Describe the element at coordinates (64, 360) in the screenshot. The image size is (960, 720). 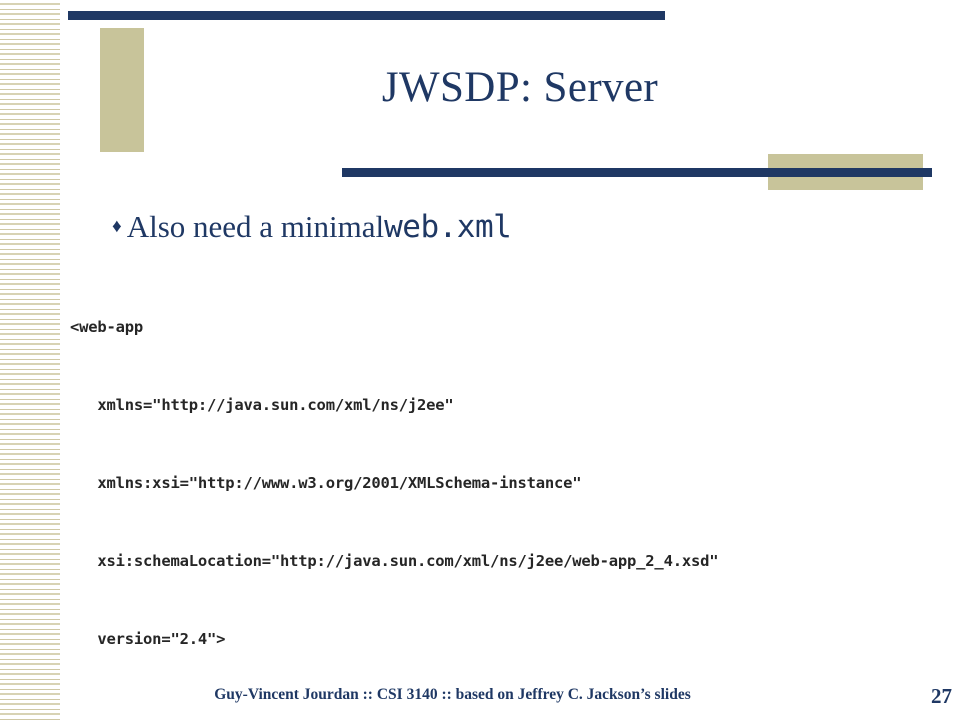
I see `left-stripe-edge` at that location.